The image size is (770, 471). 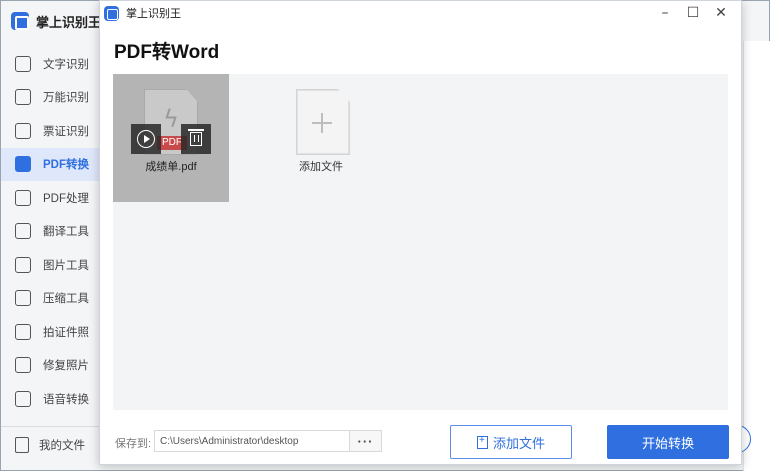 I want to click on sidebar-item-voice-convert: 语音转换, so click(x=51, y=399).